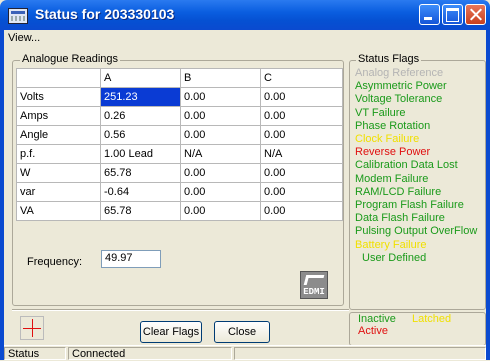 The width and height of the screenshot is (490, 361). I want to click on table-row: var -0.64 0.00 0.00, so click(179, 192).